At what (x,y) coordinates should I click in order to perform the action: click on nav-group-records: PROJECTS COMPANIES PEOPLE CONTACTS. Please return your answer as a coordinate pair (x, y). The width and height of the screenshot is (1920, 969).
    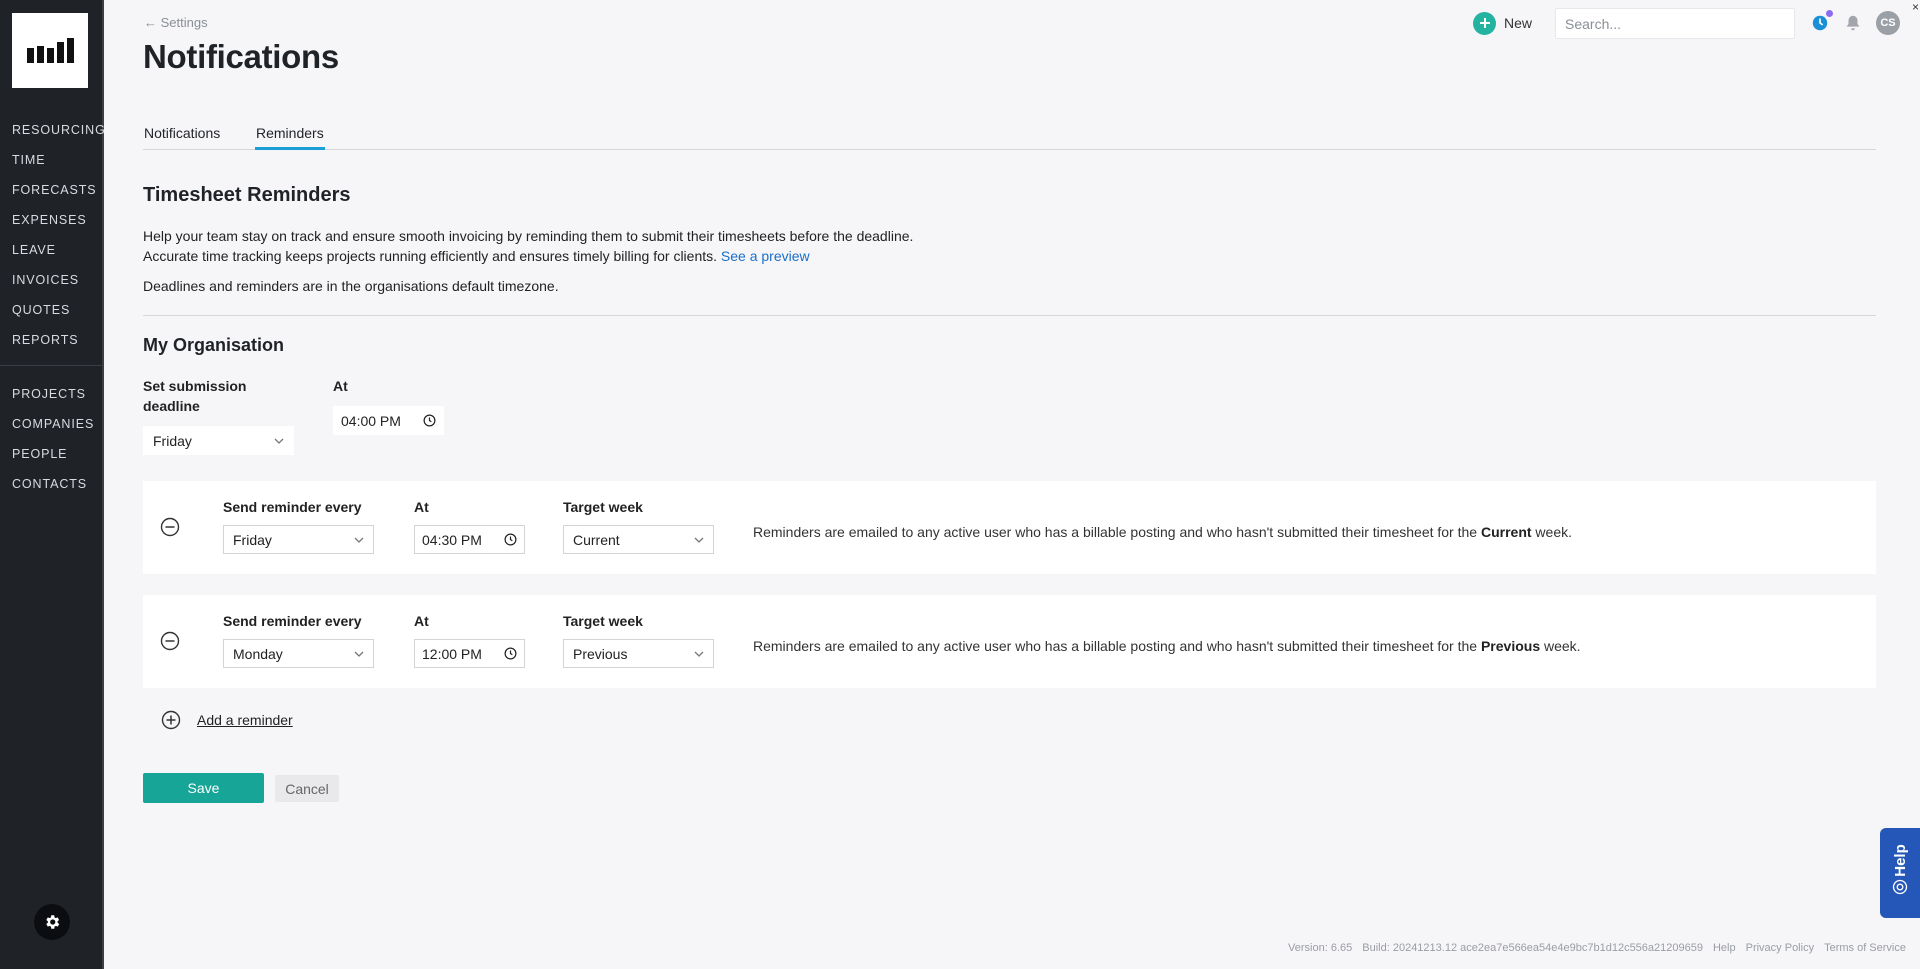
    Looking at the image, I should click on (53, 445).